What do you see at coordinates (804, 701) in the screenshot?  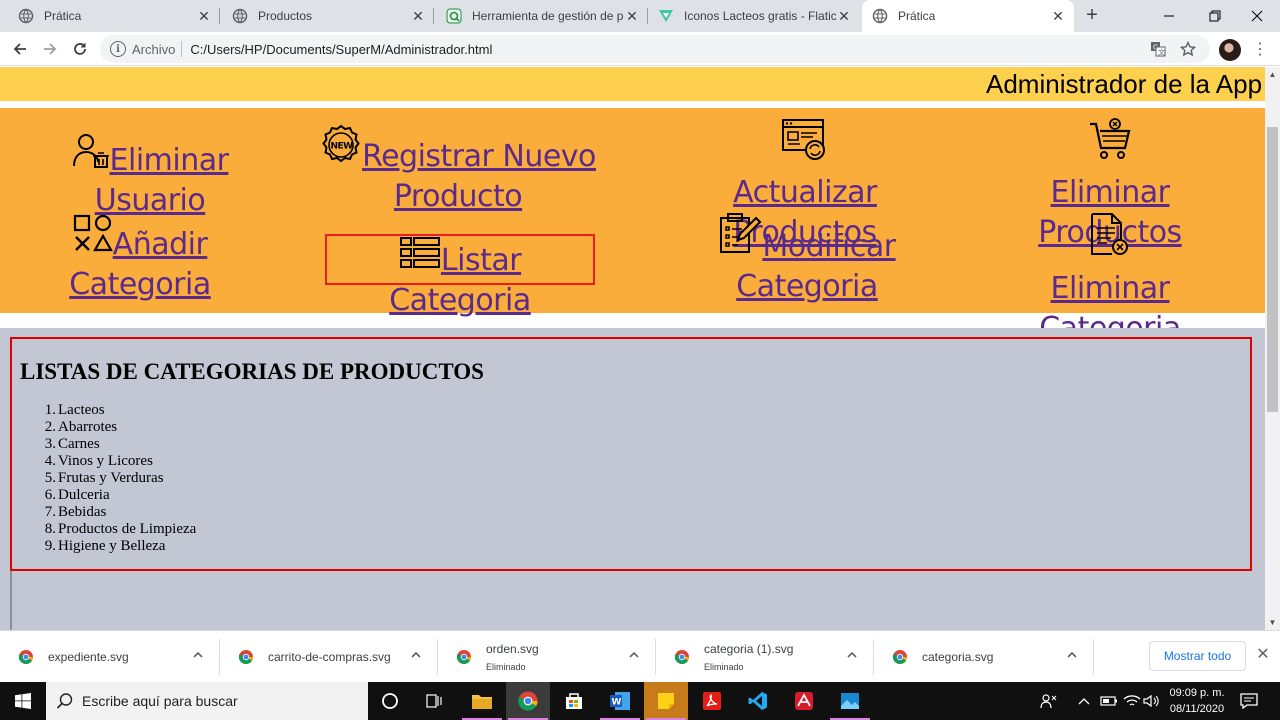 I see `antivirus-icon` at bounding box center [804, 701].